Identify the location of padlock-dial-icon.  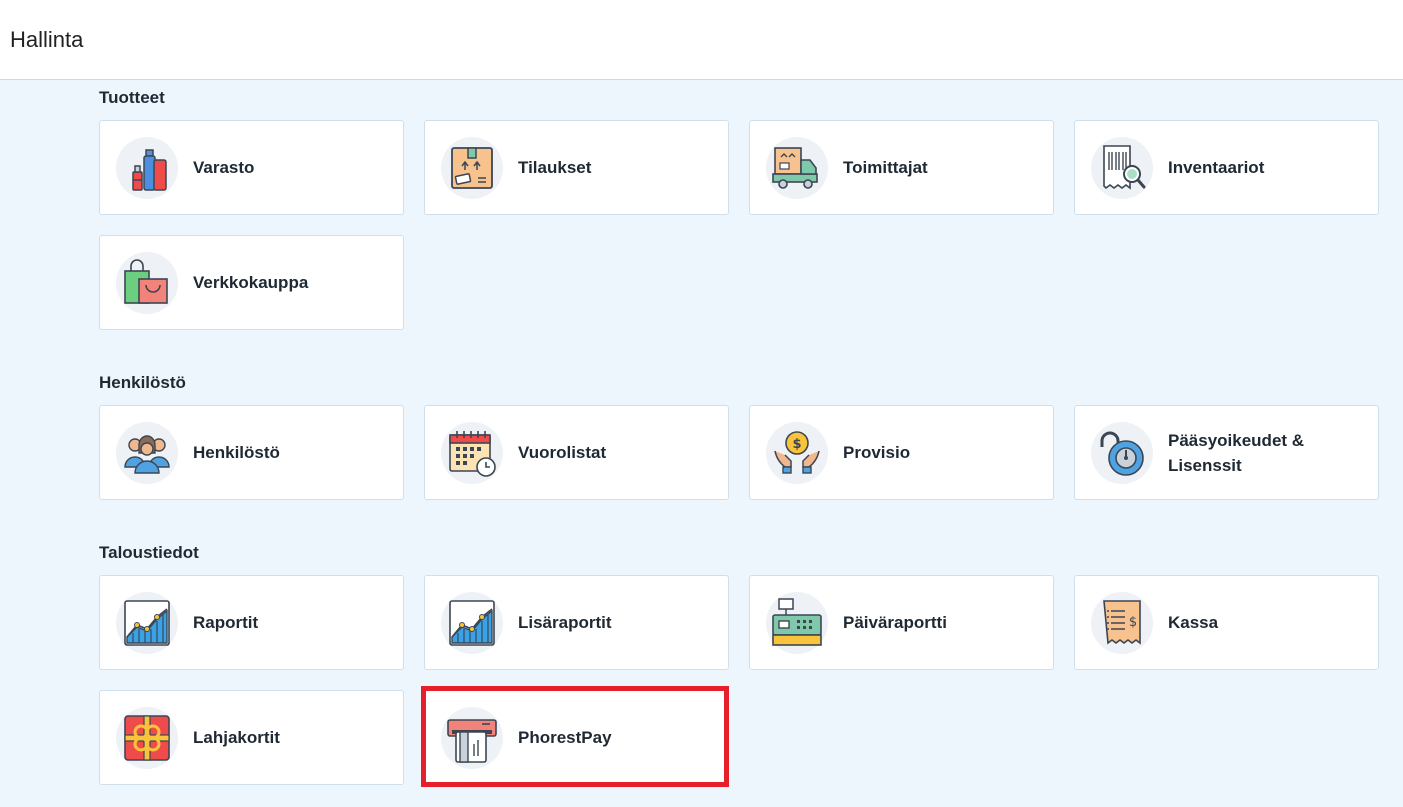
(1122, 453).